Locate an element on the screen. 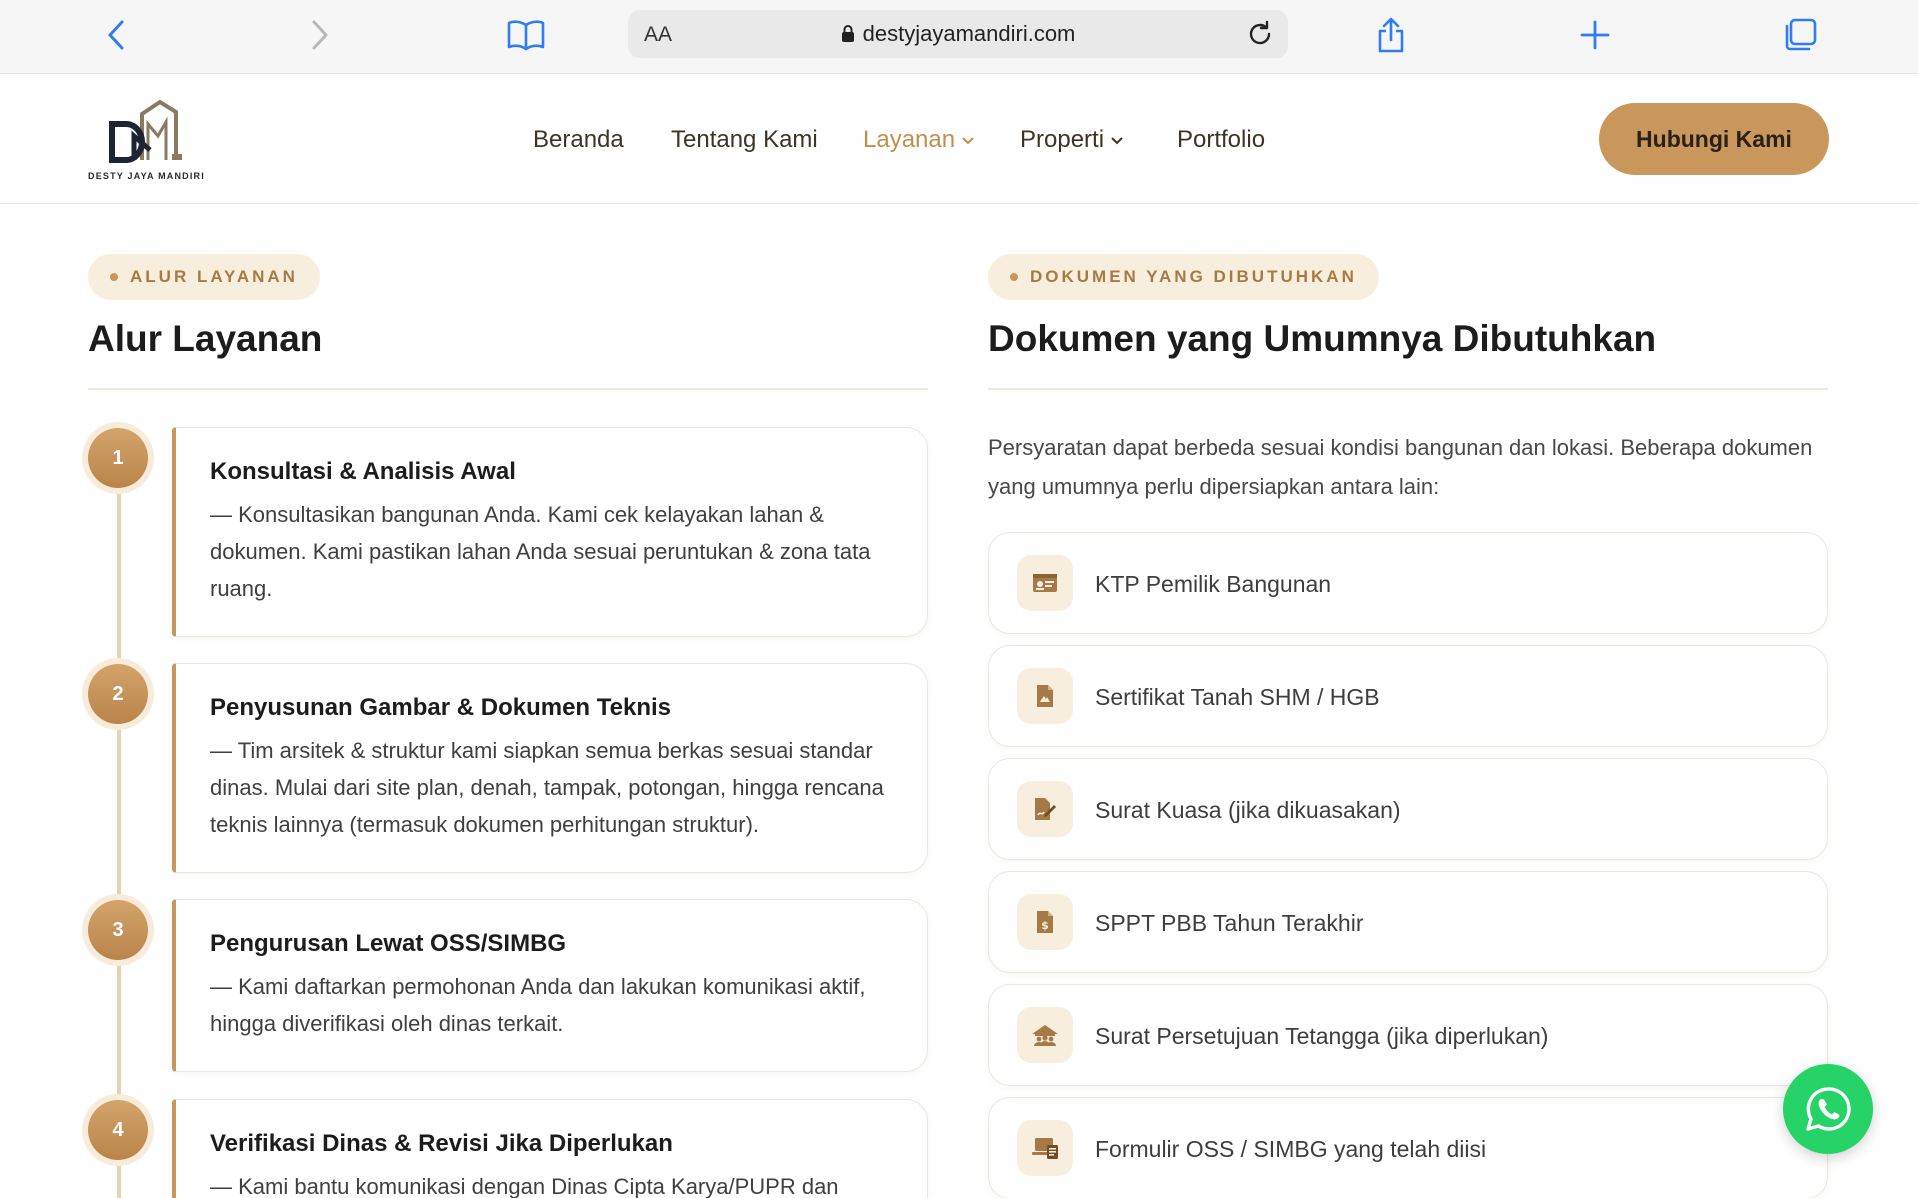 The width and height of the screenshot is (1918, 1198). step-title: Pengurusan Lewat OSS/SIMBG is located at coordinates (388, 943).